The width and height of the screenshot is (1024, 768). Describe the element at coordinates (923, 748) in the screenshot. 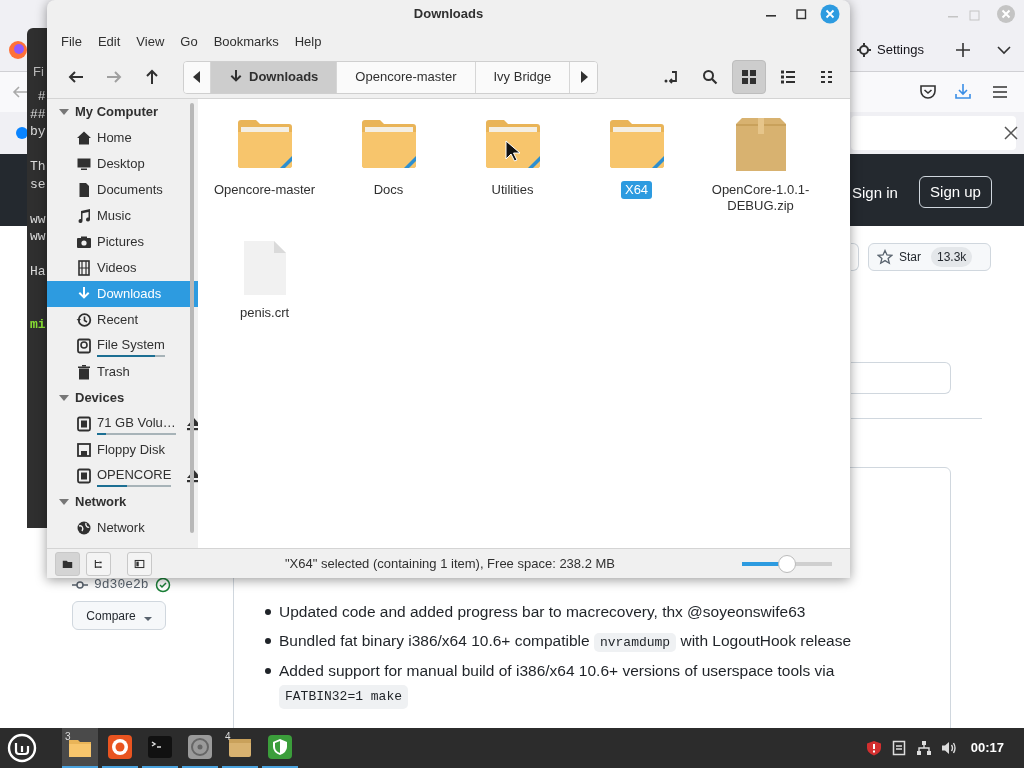

I see `network-icon` at that location.